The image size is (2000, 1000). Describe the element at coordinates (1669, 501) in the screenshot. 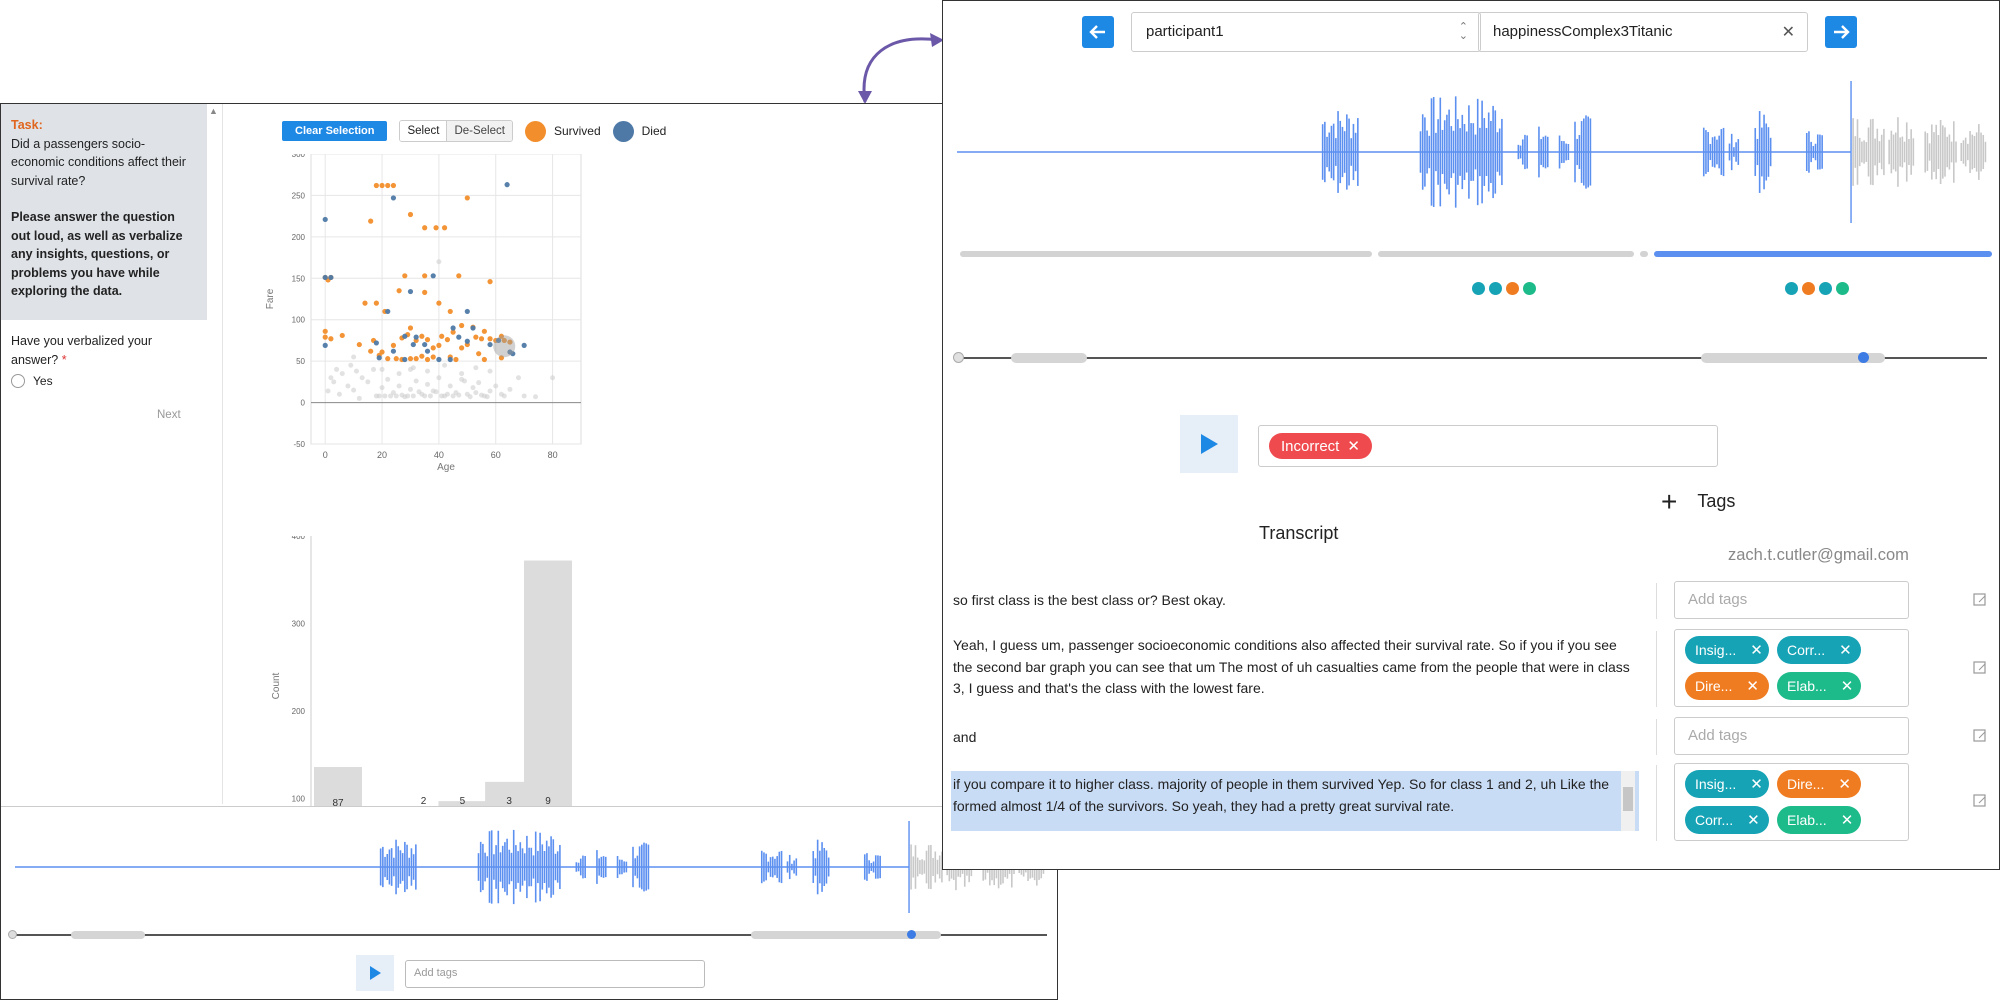

I see `plus-icon: +` at that location.